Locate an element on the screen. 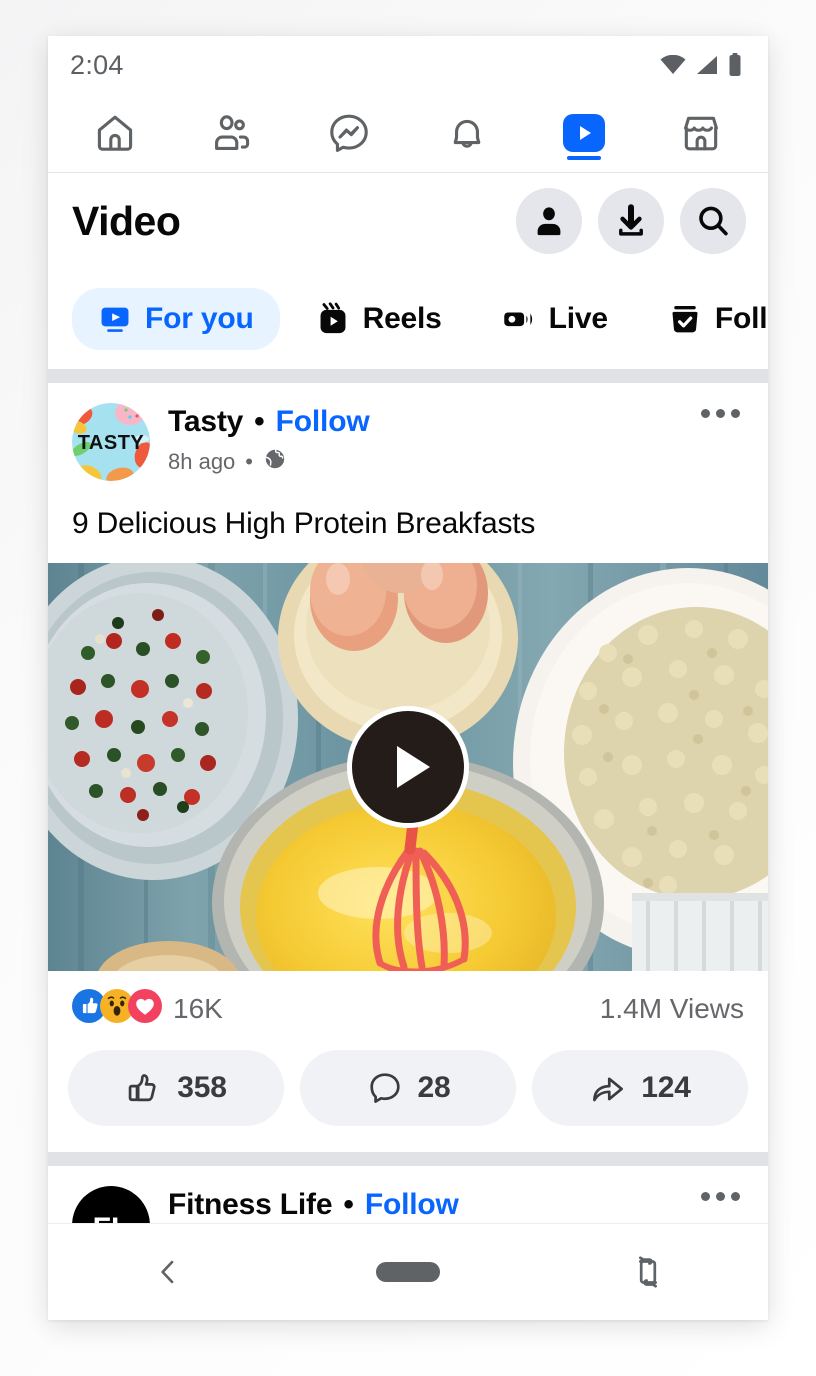  like-button: 358 is located at coordinates (176, 1088).